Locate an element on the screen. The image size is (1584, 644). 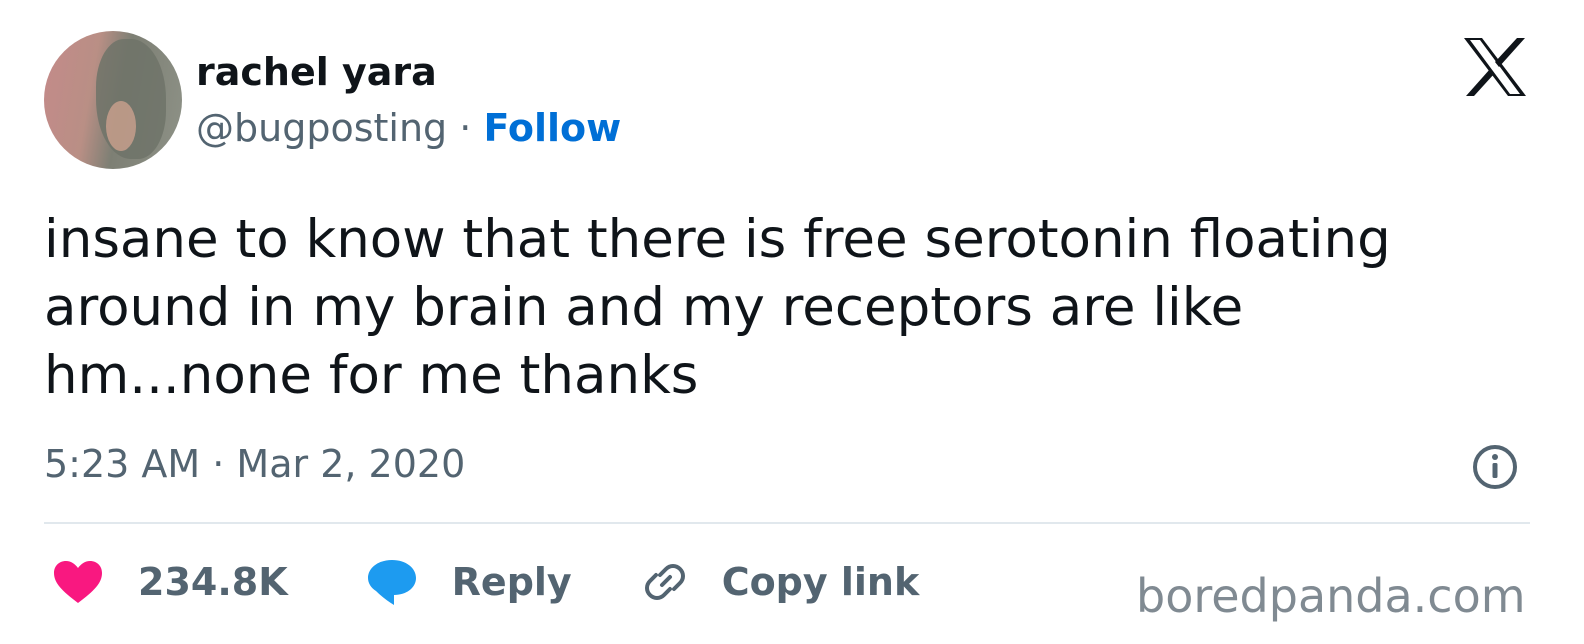
watermark: boredpanda.com is located at coordinates (1331, 596).